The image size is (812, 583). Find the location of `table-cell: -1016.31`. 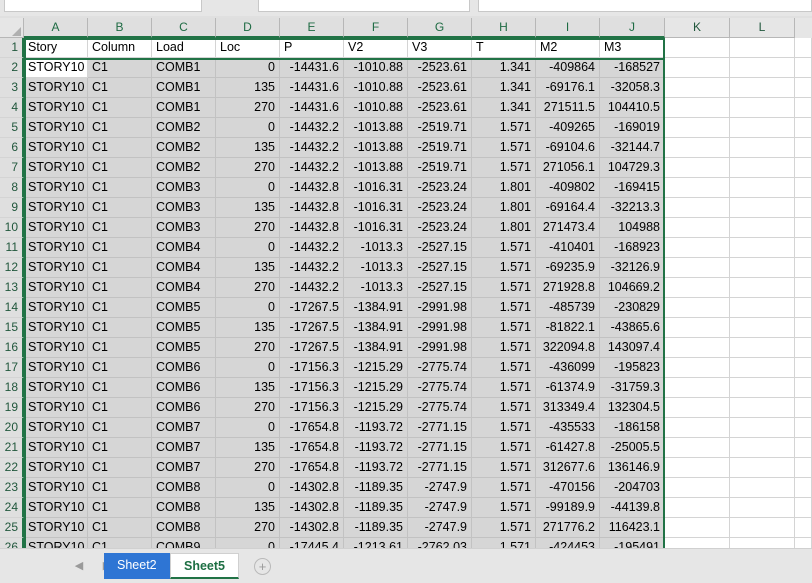

table-cell: -1016.31 is located at coordinates (376, 208).